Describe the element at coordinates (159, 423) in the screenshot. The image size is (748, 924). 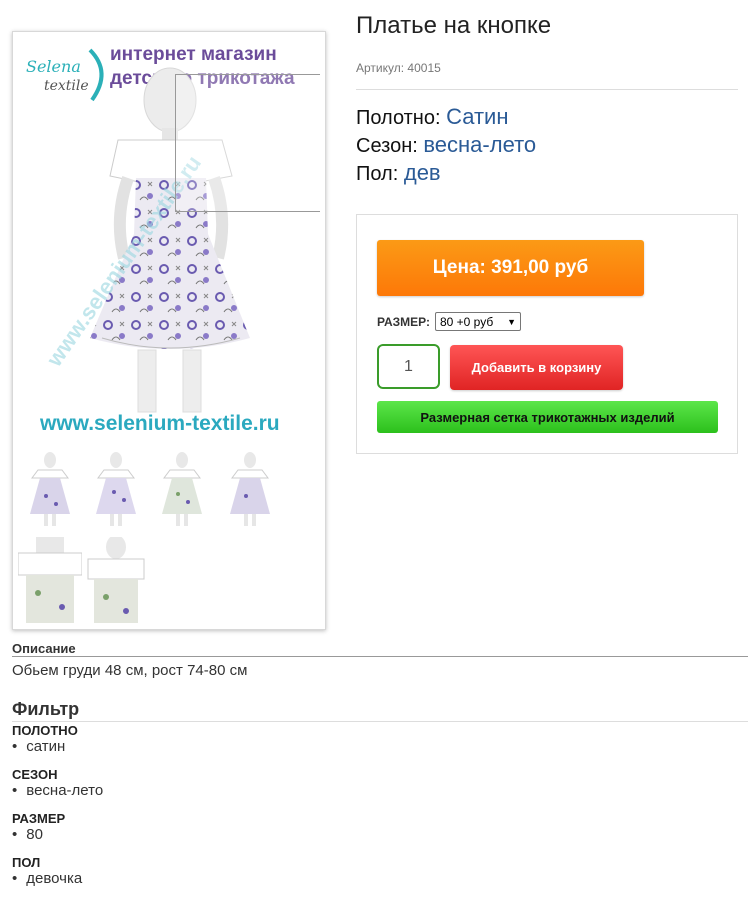
I see `site-url-watermark: www.selenium-textile.ru` at that location.